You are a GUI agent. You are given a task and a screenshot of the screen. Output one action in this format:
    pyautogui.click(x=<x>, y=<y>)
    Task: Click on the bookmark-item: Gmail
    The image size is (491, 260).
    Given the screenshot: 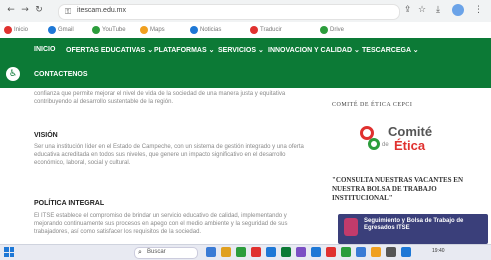 What is the action you would take?
    pyautogui.click(x=61, y=30)
    